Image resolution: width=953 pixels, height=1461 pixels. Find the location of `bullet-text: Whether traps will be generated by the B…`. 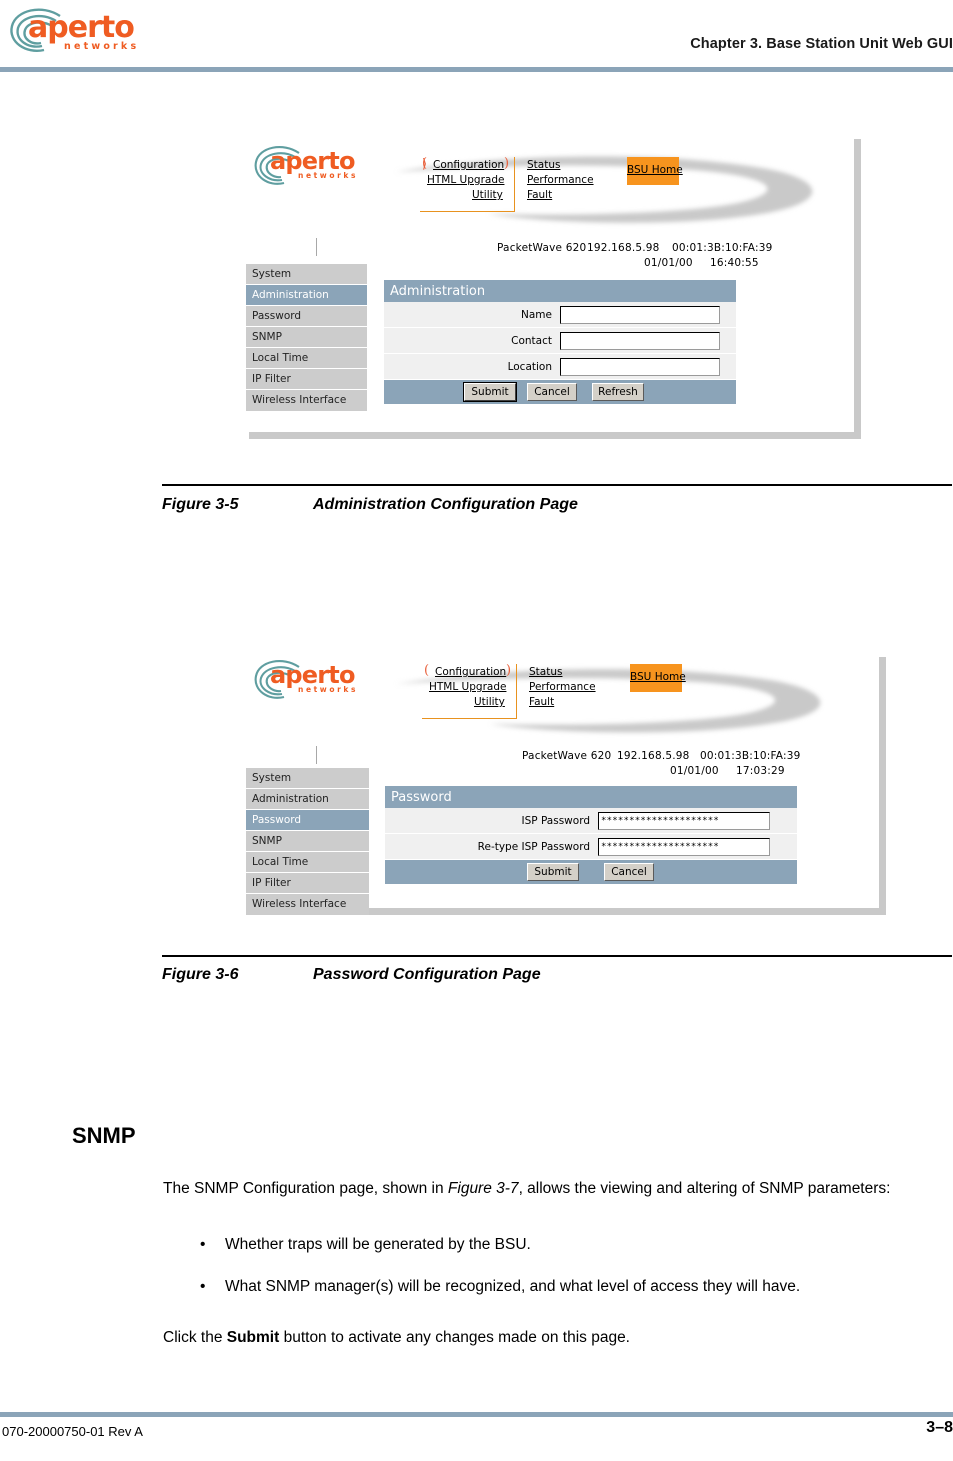

bullet-text: Whether traps will be generated by the B… is located at coordinates (378, 1244).